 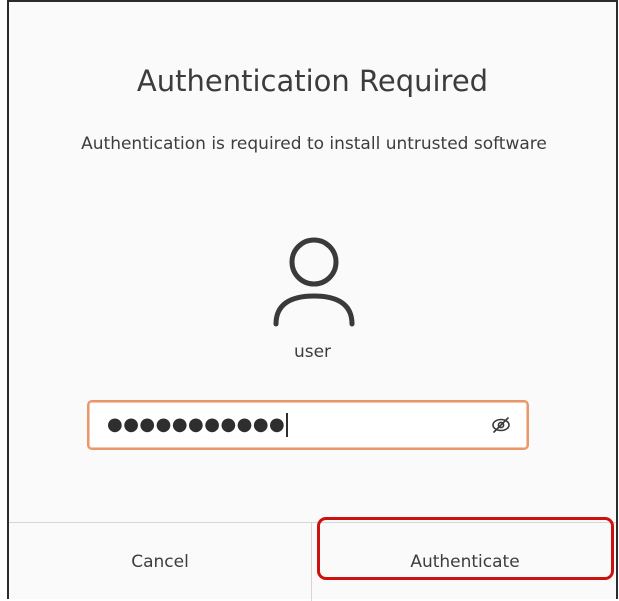 I want to click on eye-slash-icon, so click(x=501, y=425).